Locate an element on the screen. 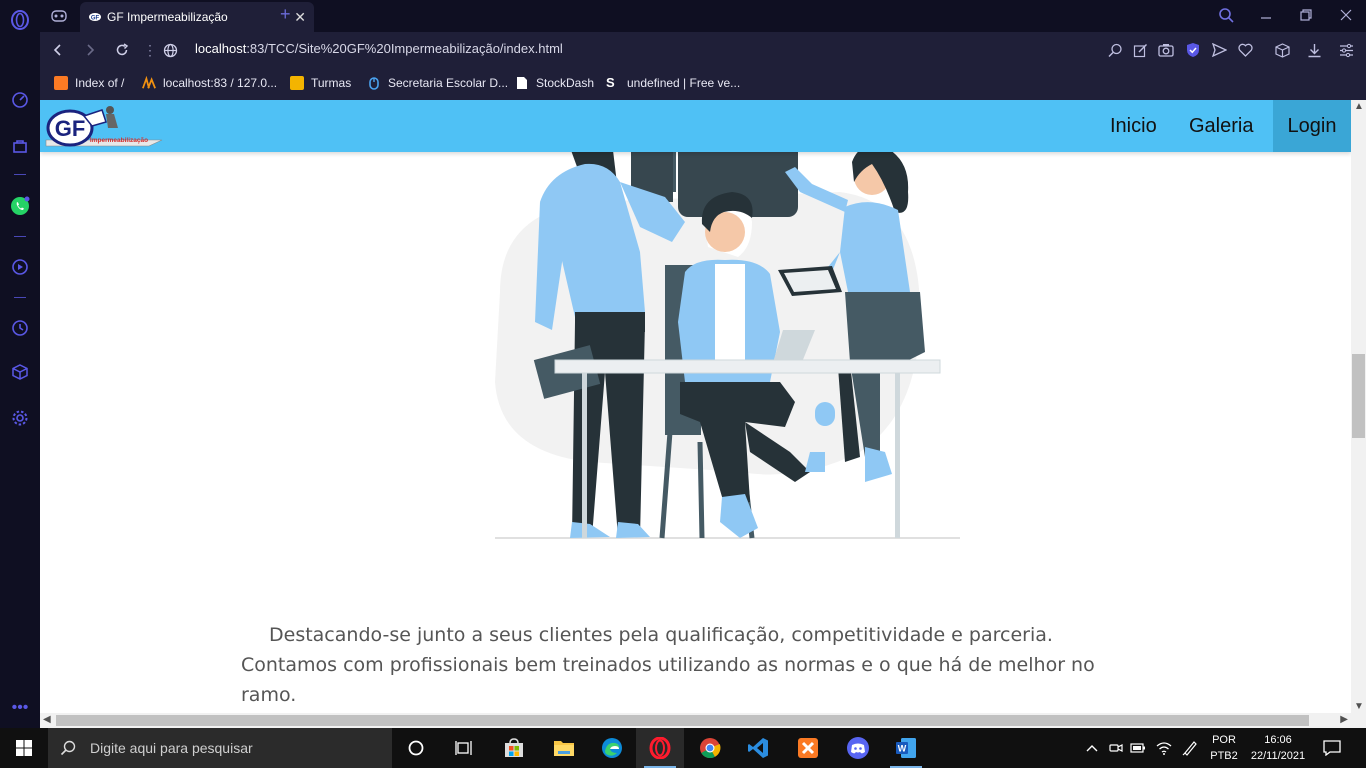 The height and width of the screenshot is (768, 1366). tab-close-icon: ✕ is located at coordinates (300, 17).